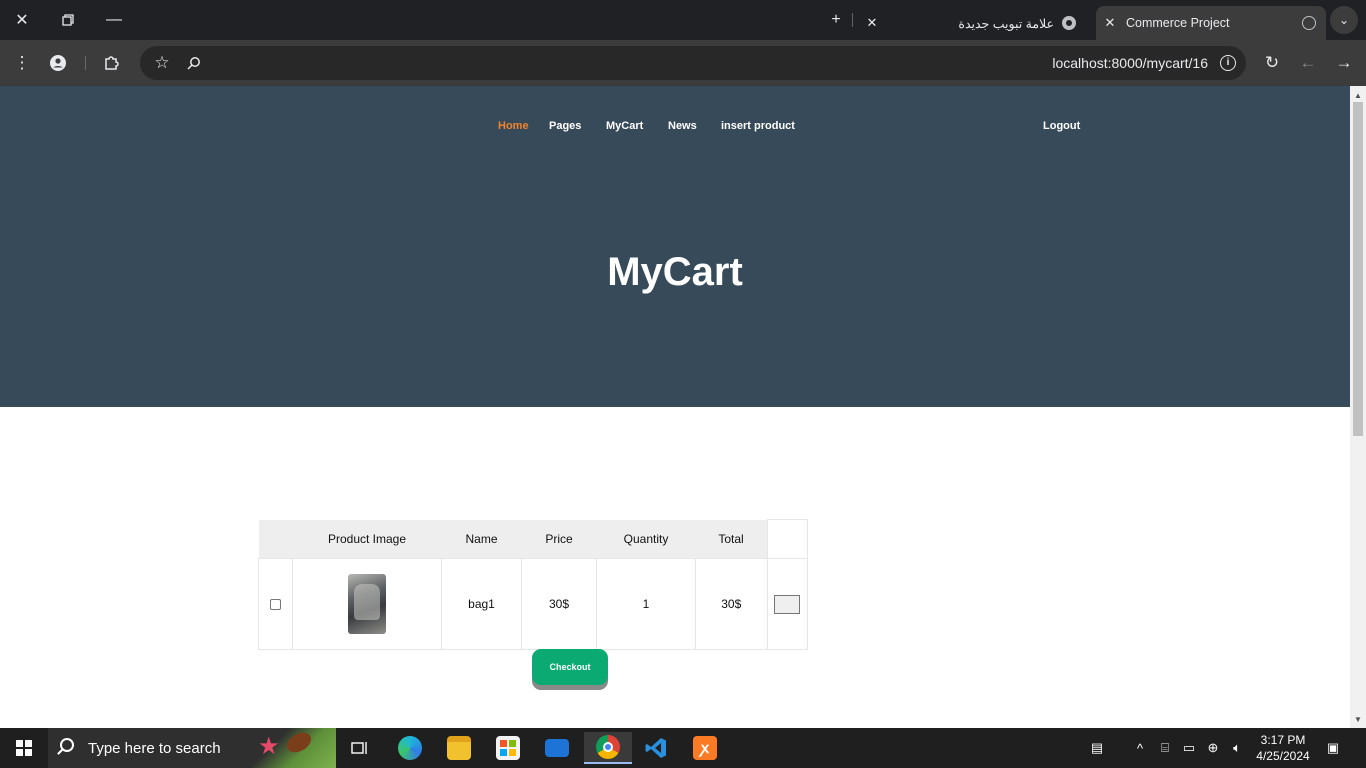 The width and height of the screenshot is (1366, 768). Describe the element at coordinates (508, 748) in the screenshot. I see `microsoft-store-icon` at that location.